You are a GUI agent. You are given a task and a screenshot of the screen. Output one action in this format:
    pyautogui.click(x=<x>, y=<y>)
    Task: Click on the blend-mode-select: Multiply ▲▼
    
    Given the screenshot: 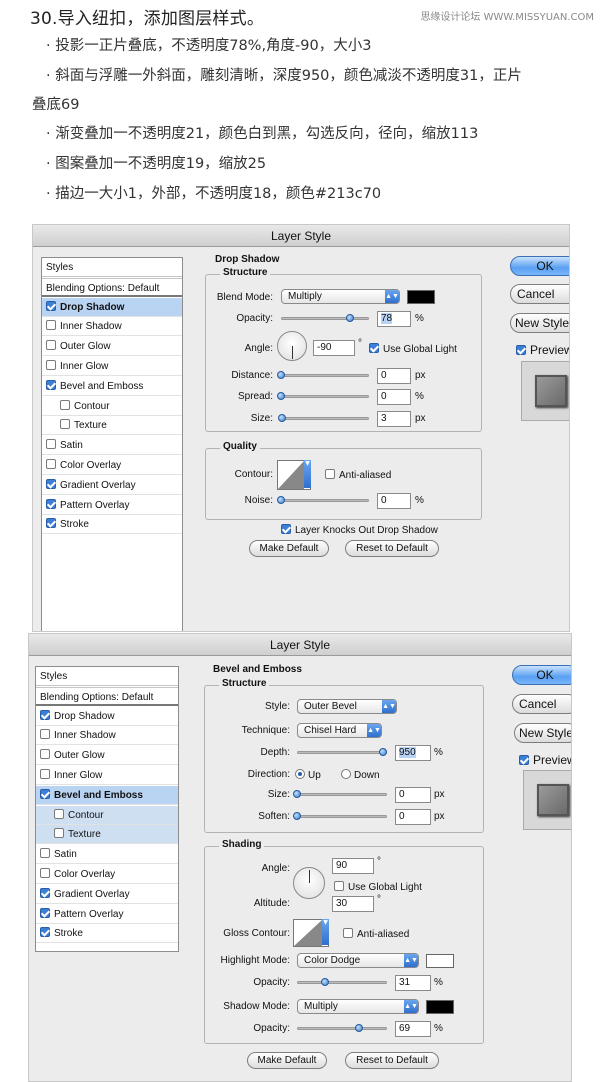 What is the action you would take?
    pyautogui.click(x=340, y=296)
    